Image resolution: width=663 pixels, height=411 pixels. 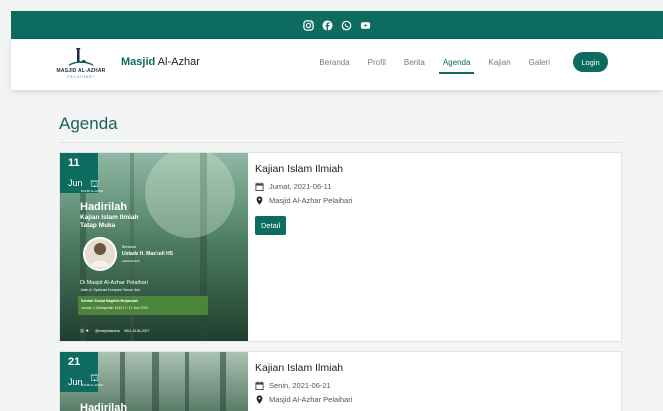 What do you see at coordinates (539, 62) in the screenshot?
I see `nav-item-galeri: Galeri` at bounding box center [539, 62].